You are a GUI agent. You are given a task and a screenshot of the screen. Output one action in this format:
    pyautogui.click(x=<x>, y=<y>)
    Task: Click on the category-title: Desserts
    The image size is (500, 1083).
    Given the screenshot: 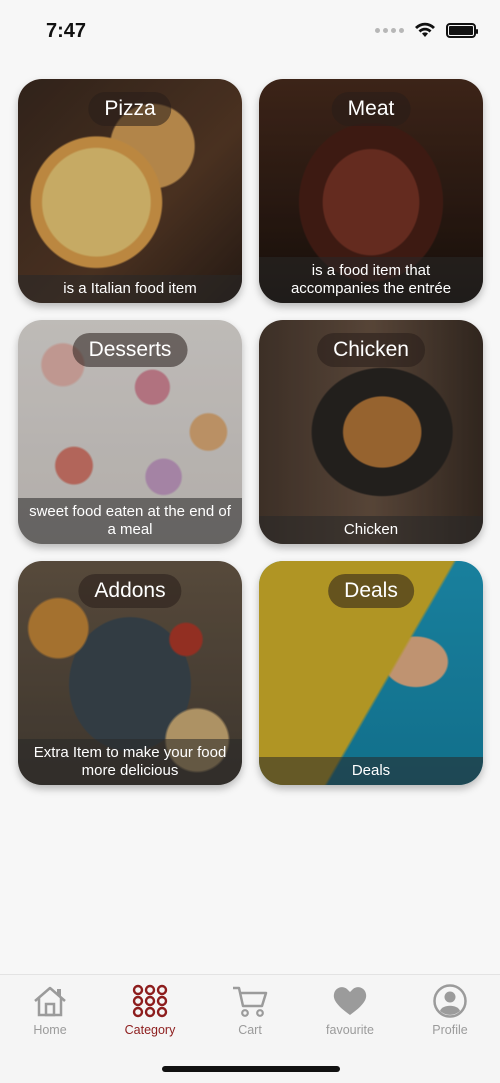 What is the action you would take?
    pyautogui.click(x=130, y=350)
    